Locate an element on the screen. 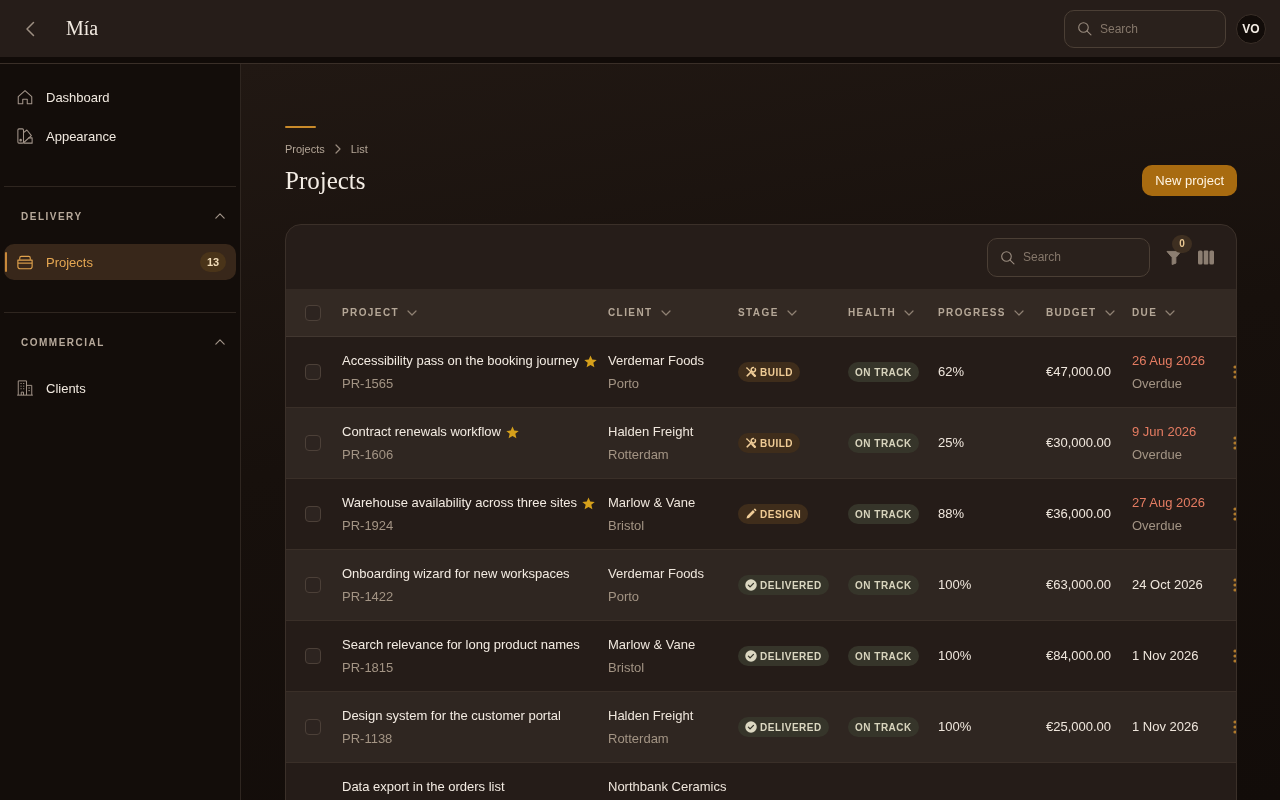  budget-value: €25,000.00 is located at coordinates (1079, 727).